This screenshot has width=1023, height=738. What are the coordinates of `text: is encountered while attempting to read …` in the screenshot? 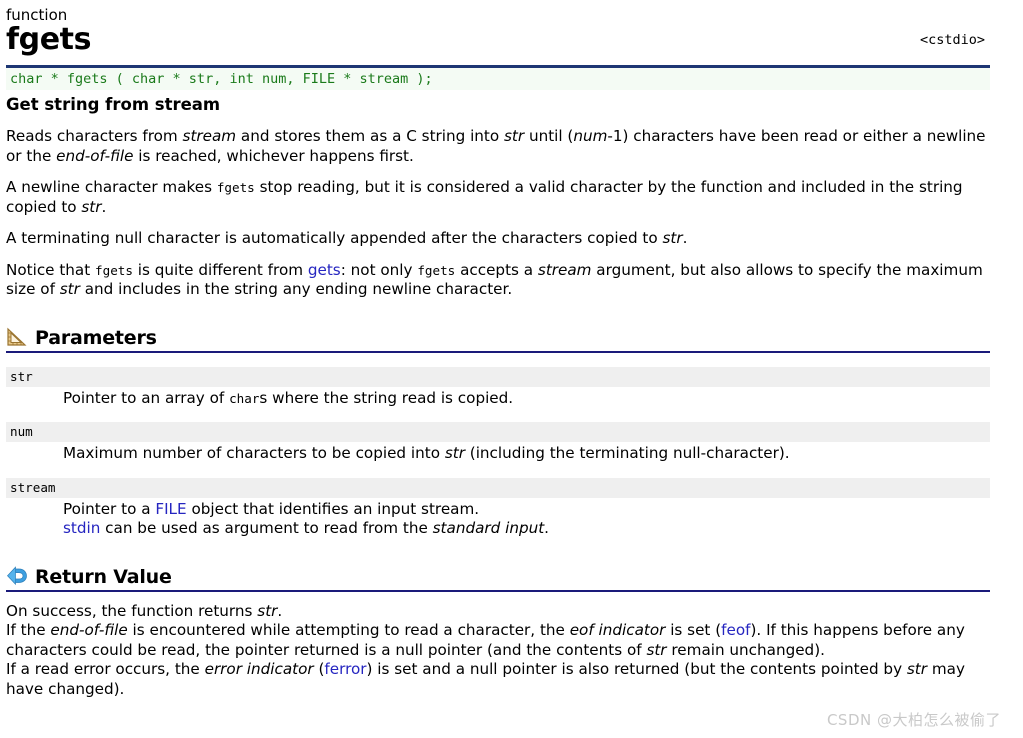 It's located at (348, 630).